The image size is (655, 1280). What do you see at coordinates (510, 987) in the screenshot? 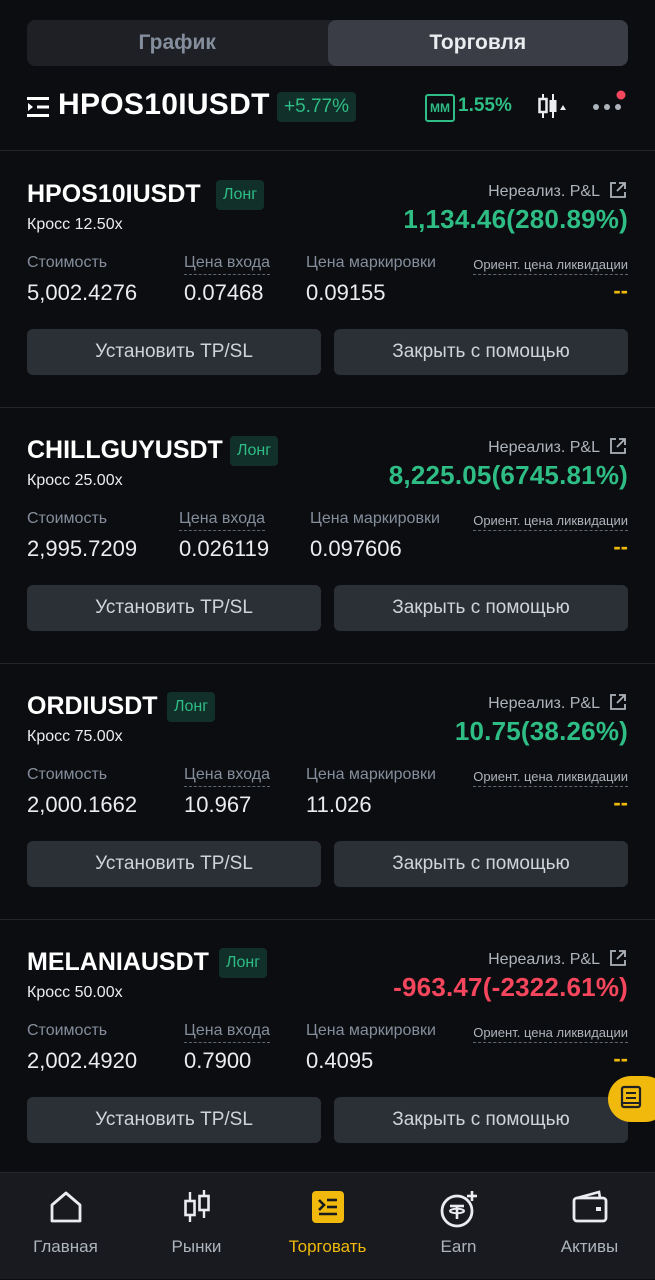
I see `unrealized-pnl-value: -963.47(-2322.61%)` at bounding box center [510, 987].